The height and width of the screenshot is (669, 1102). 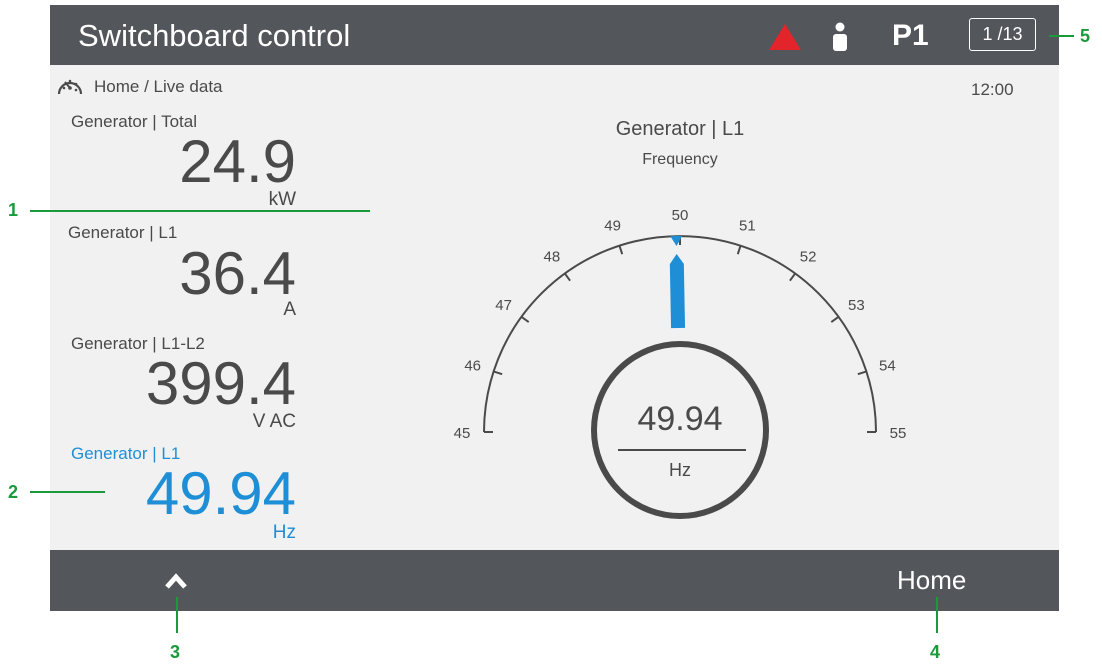 What do you see at coordinates (612, 226) in the screenshot?
I see `gauge-tick-label: 49` at bounding box center [612, 226].